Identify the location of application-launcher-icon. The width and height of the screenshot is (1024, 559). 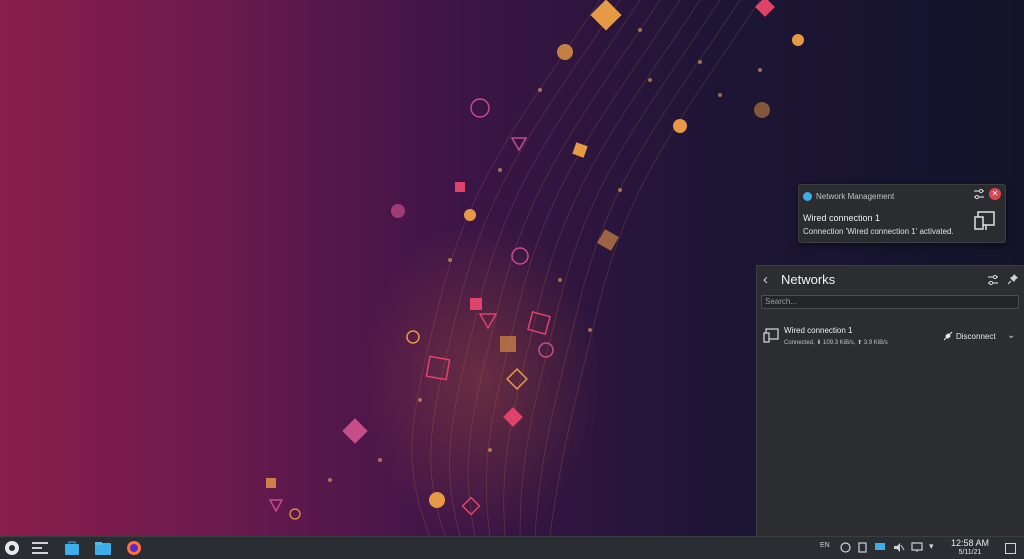
(12, 548).